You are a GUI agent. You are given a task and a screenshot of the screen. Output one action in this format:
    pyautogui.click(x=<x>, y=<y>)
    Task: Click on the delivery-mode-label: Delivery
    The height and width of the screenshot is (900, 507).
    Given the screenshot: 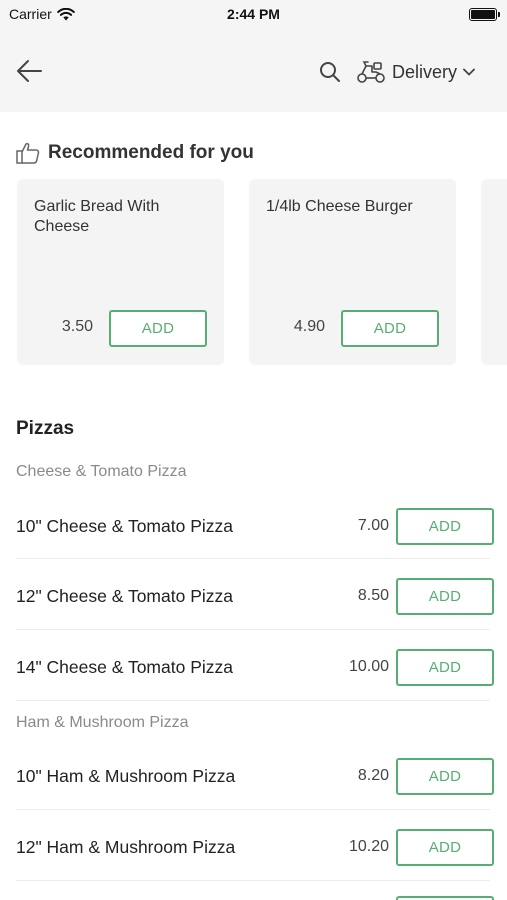 What is the action you would take?
    pyautogui.click(x=425, y=71)
    